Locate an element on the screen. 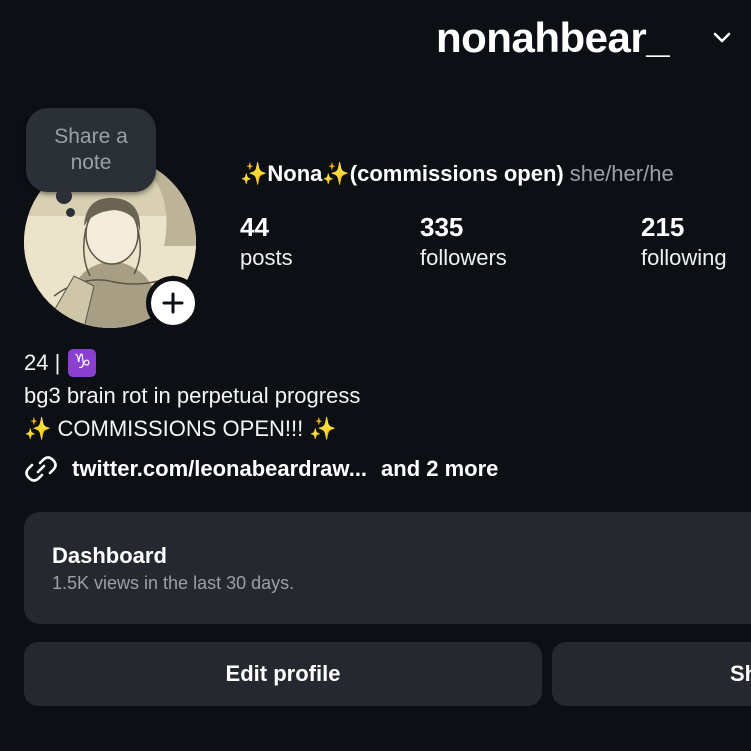 This screenshot has height=751, width=751. add-story-button is located at coordinates (173, 303).